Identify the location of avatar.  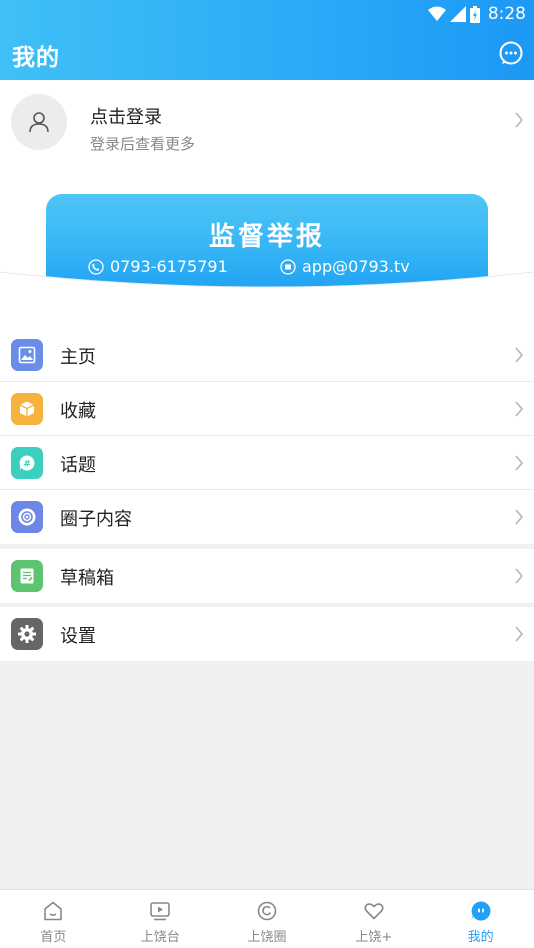
(39, 122).